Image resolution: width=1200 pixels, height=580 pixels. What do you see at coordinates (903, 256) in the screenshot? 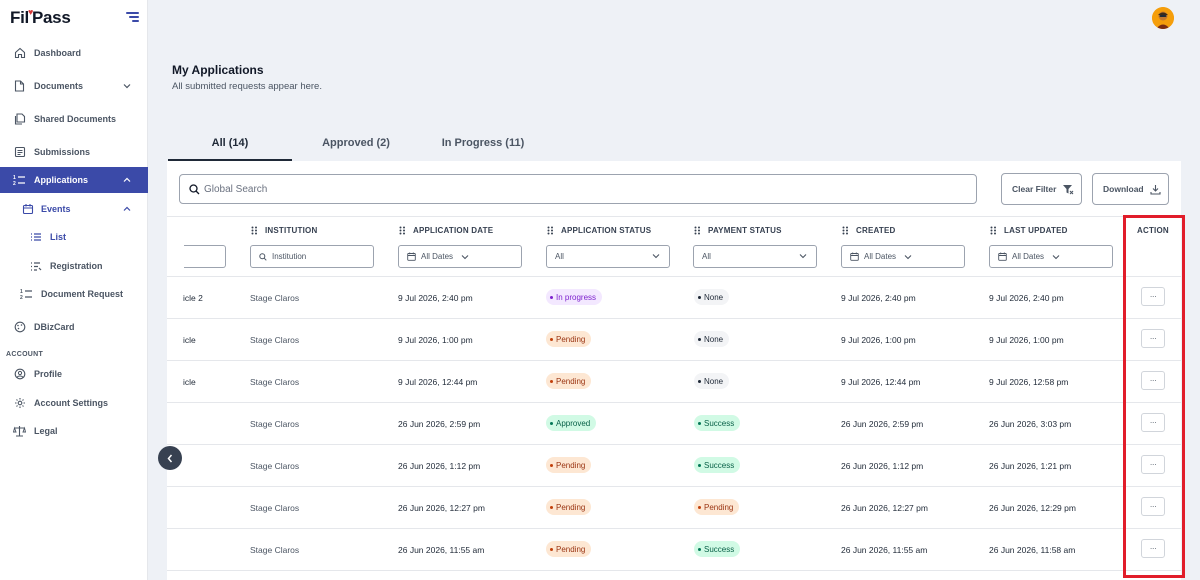
I see `created-filter: All Dates` at bounding box center [903, 256].